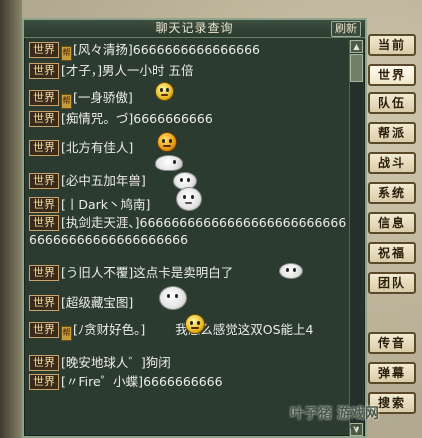  I want to click on cloud-emoji-icon, so click(291, 271).